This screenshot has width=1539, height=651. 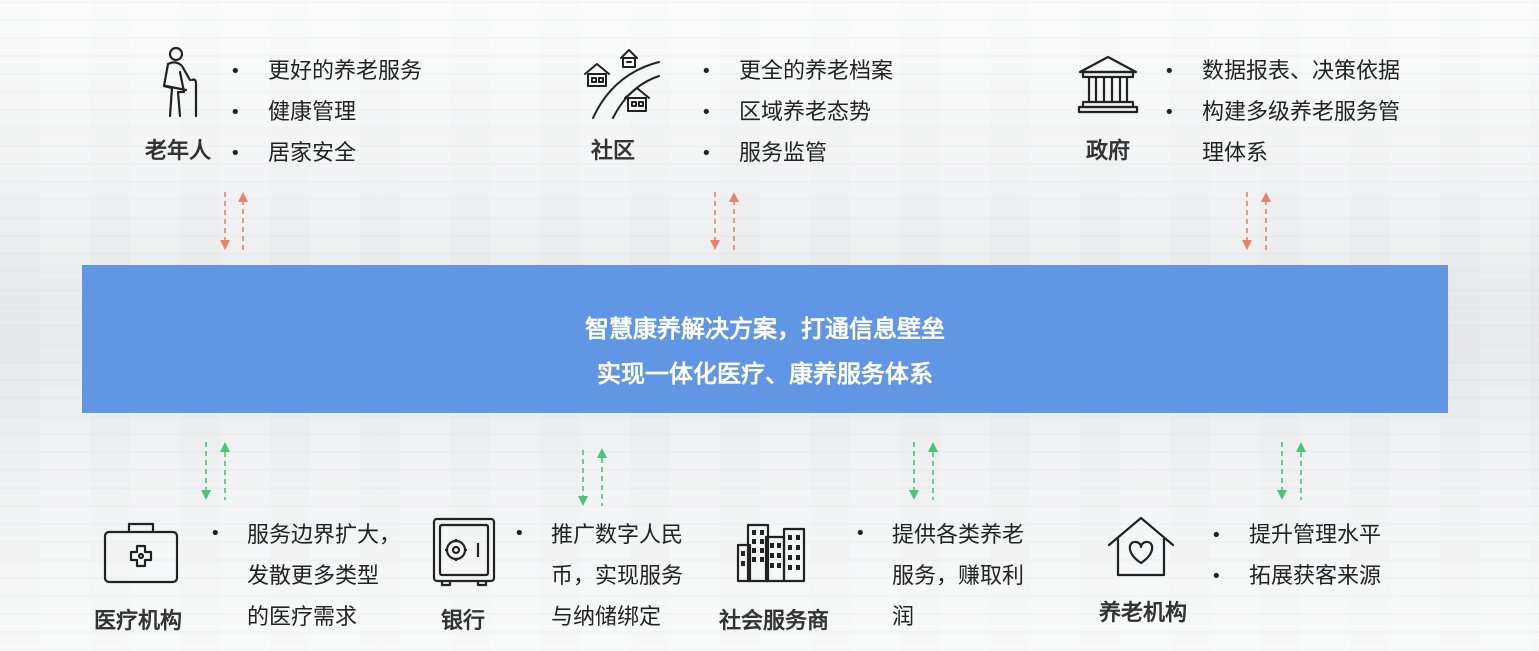 What do you see at coordinates (302, 617) in the screenshot?
I see `text-line: 的医疗需求` at bounding box center [302, 617].